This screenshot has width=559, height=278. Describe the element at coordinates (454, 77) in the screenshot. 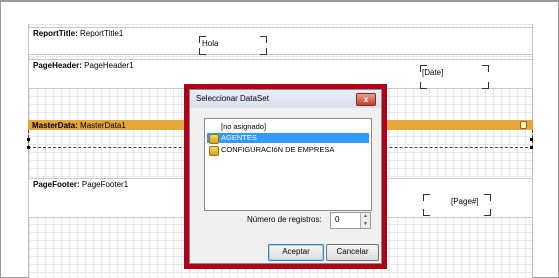

I see `memo-date: [Date]` at that location.